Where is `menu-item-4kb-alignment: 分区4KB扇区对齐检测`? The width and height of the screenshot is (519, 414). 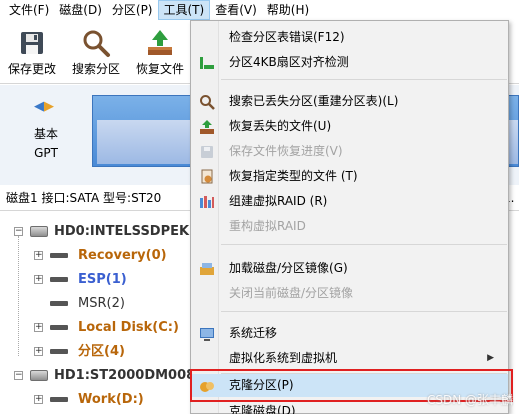 menu-item-4kb-alignment: 分区4KB扇区对齐检测 is located at coordinates (350, 62).